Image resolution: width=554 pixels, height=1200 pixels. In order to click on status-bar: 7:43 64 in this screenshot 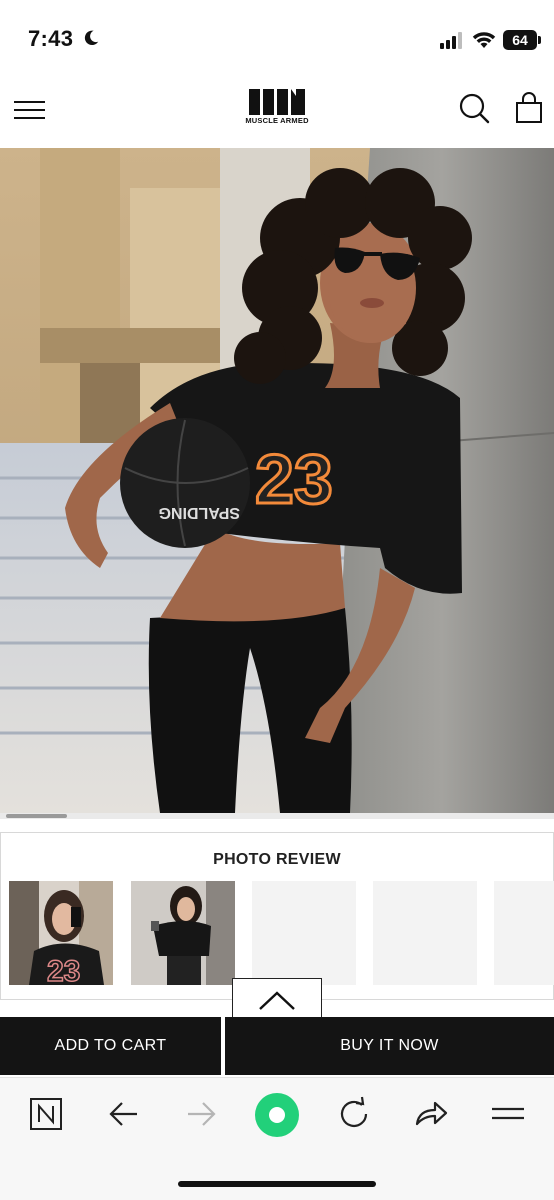, I will do `click(277, 39)`.